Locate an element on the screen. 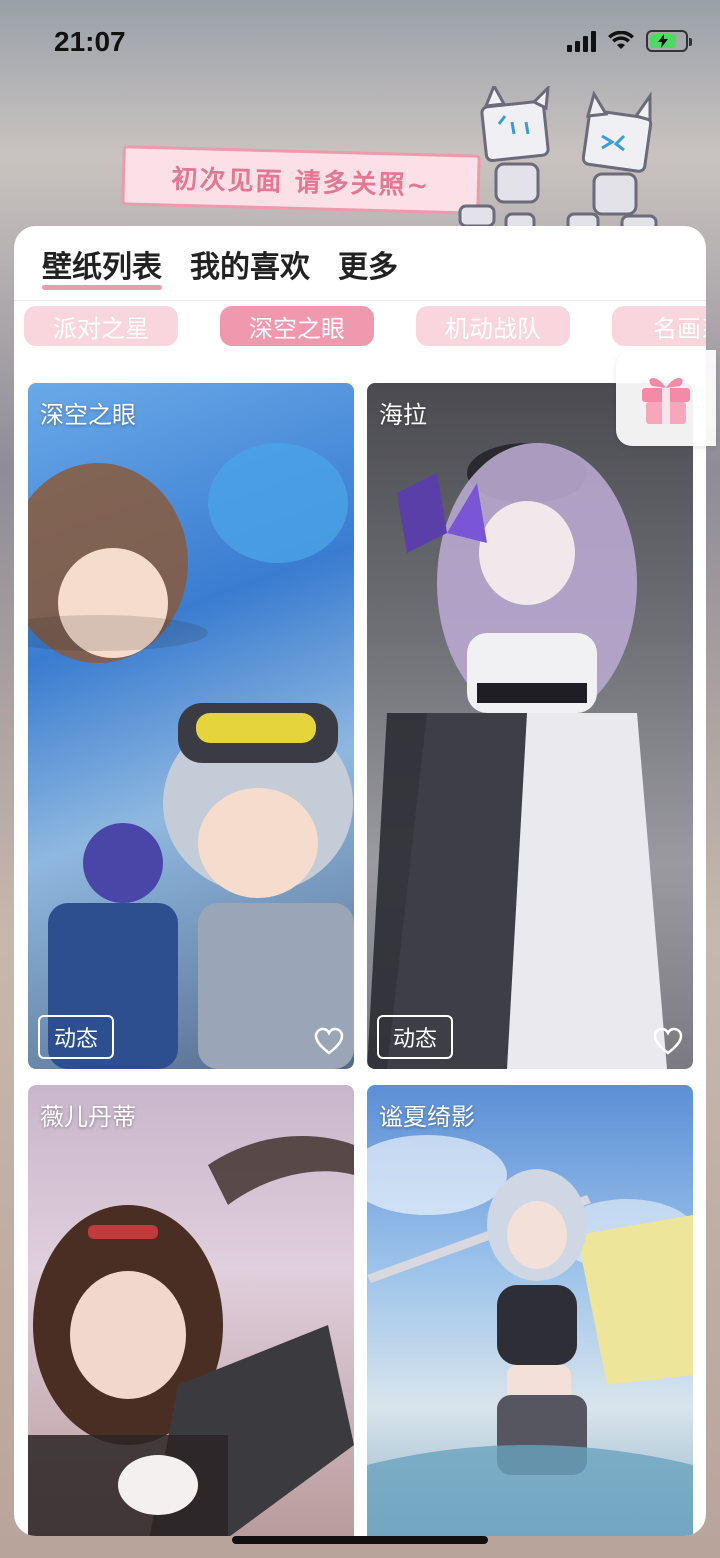 The width and height of the screenshot is (720, 1558). chip-party-star: 派对之星 is located at coordinates (101, 326).